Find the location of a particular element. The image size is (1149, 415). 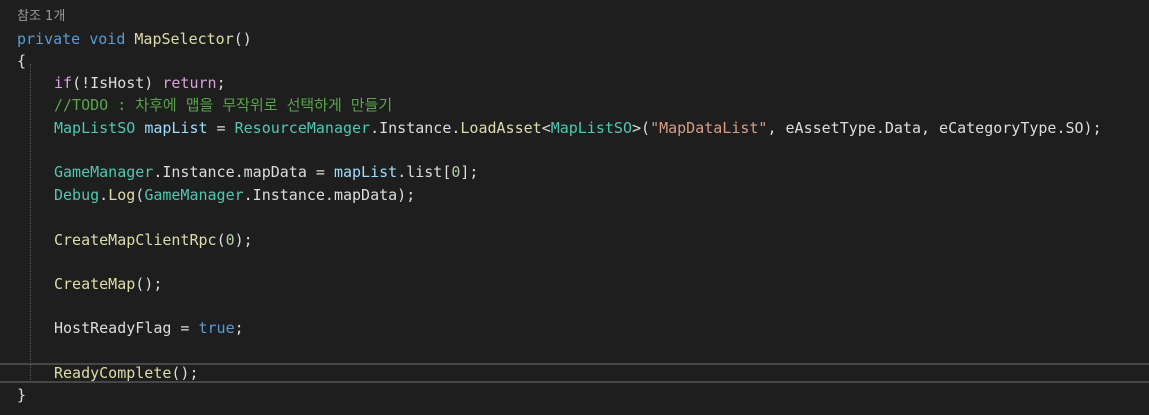

method-createmapclientrpc: CreateMapClientRpc is located at coordinates (135, 240).